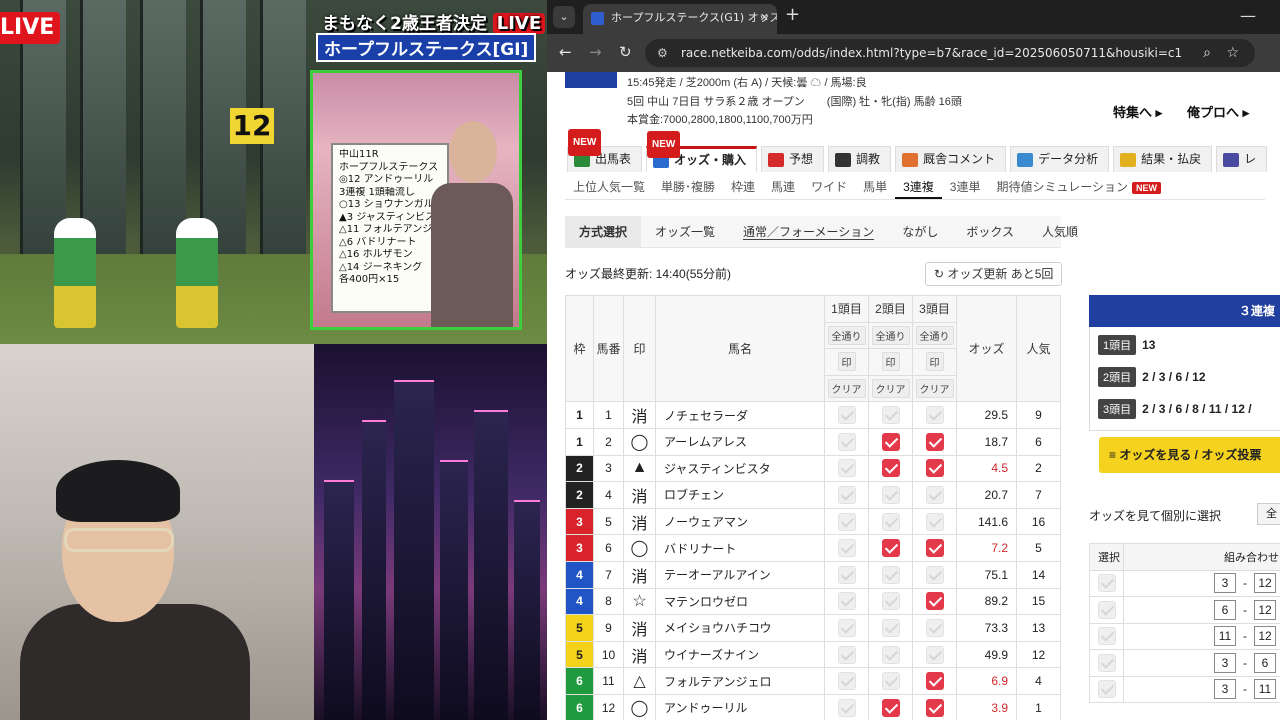 The image size is (1280, 720). I want to click on bet-type-tab: 馬連, so click(783, 186).